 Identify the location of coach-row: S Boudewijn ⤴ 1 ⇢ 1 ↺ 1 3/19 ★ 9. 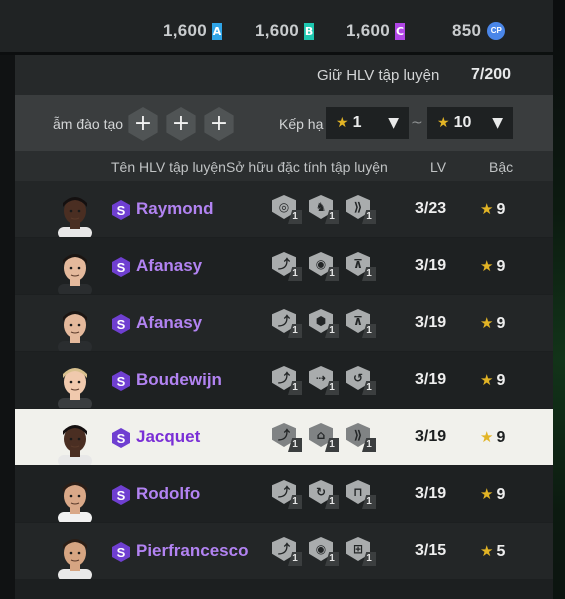
(284, 380).